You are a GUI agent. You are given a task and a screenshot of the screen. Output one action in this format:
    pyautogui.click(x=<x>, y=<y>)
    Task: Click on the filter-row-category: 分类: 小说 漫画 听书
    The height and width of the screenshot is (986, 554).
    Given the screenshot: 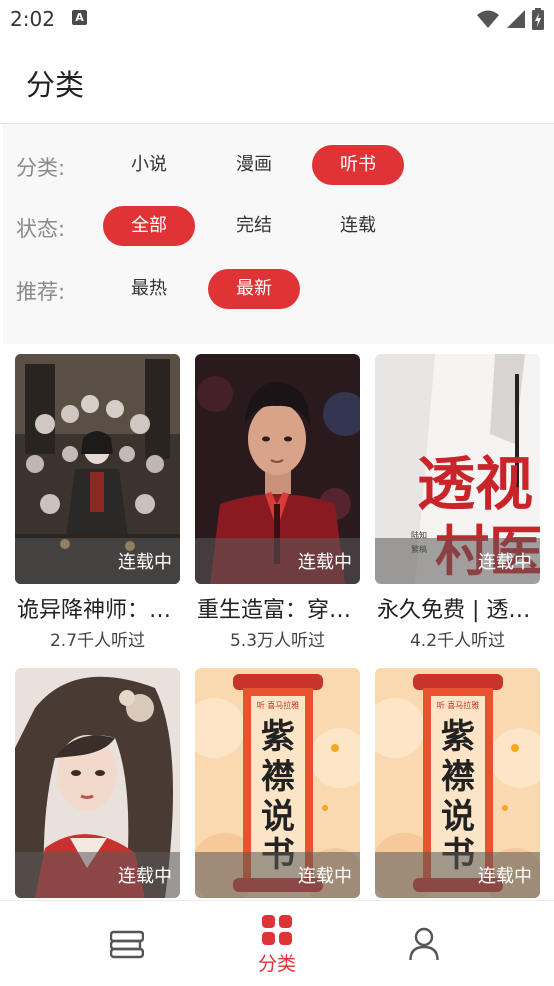 What is the action you would take?
    pyautogui.click(x=278, y=165)
    